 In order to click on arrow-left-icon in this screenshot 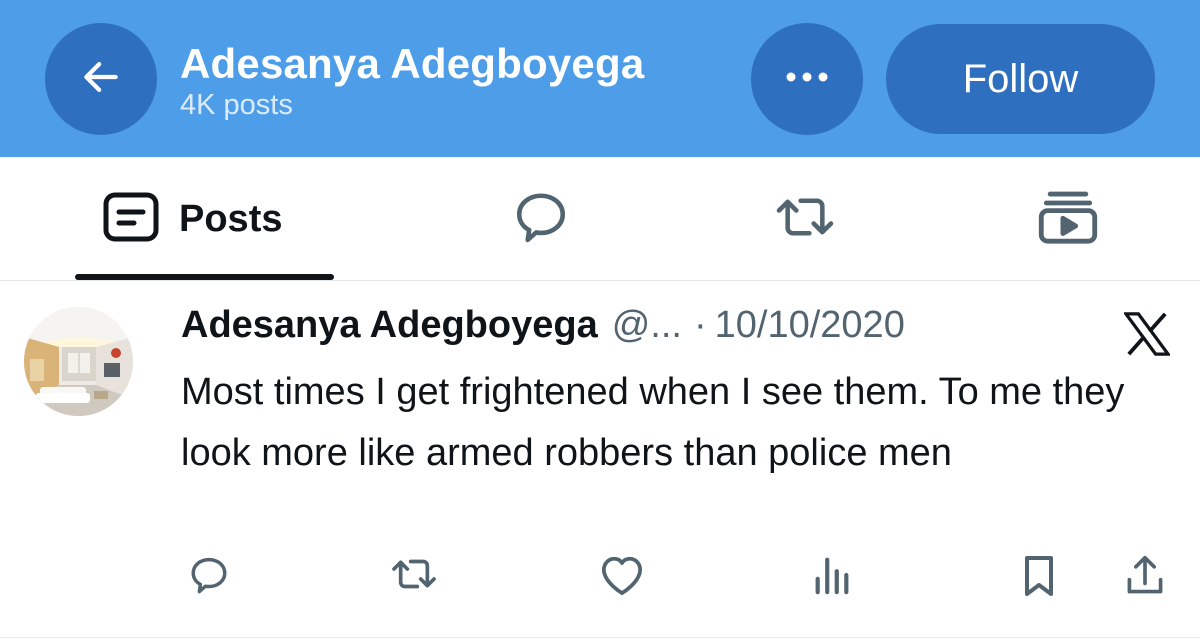, I will do `click(101, 79)`.